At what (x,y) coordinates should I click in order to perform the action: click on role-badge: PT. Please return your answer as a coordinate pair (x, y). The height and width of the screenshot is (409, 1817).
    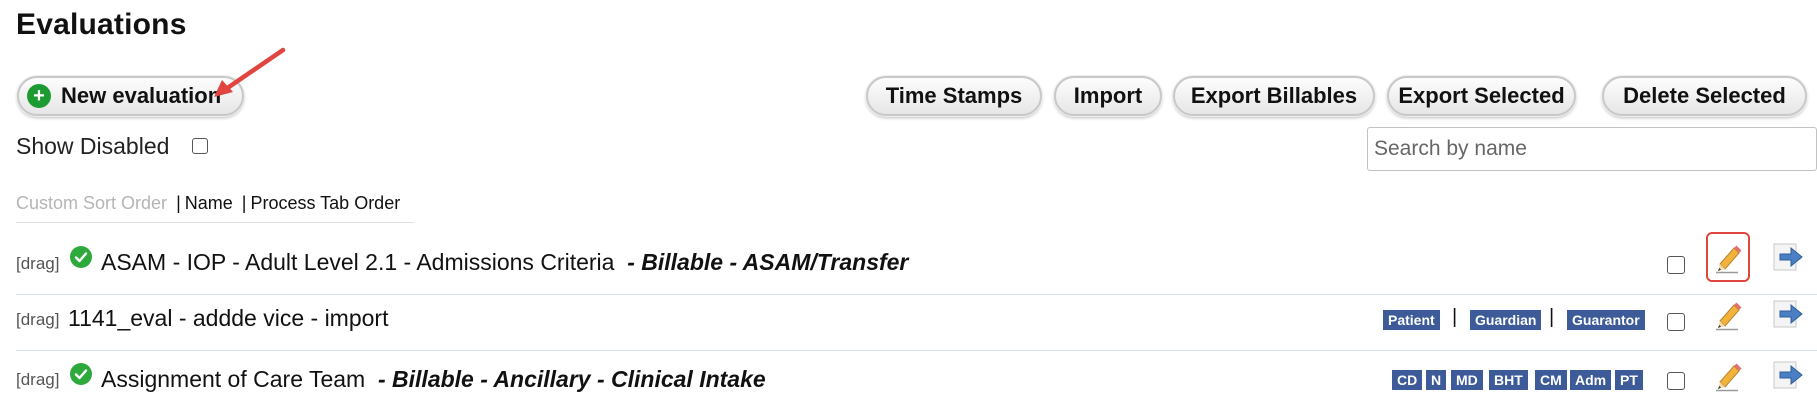
    Looking at the image, I should click on (1629, 380).